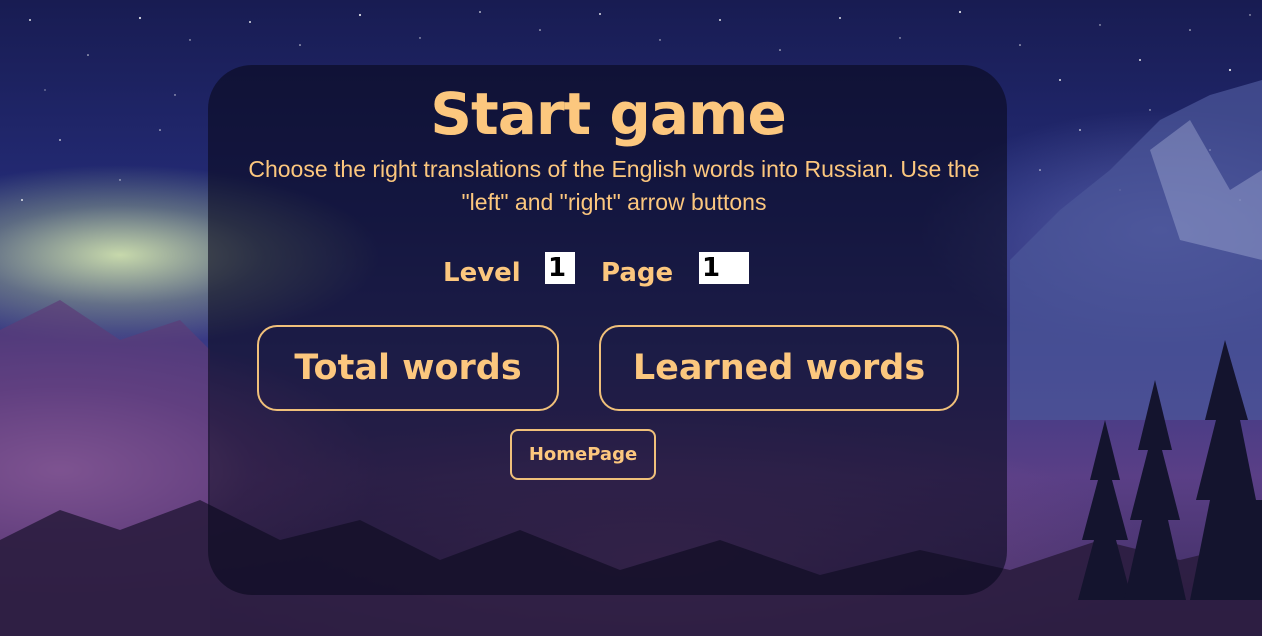 Image resolution: width=1262 pixels, height=636 pixels. I want to click on page-title: Start game, so click(608, 114).